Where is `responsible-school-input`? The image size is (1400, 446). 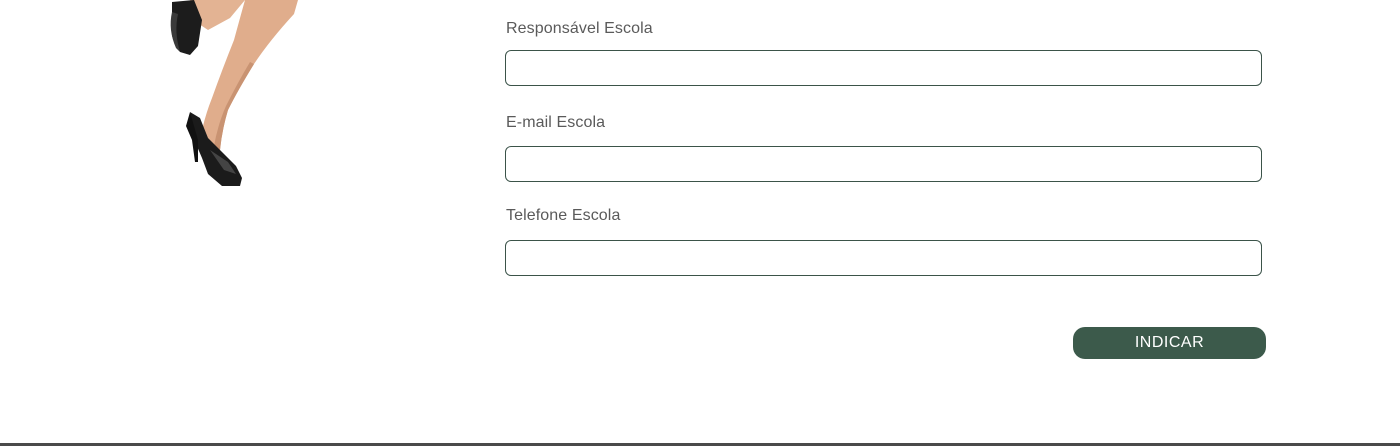
responsible-school-input is located at coordinates (883, 68).